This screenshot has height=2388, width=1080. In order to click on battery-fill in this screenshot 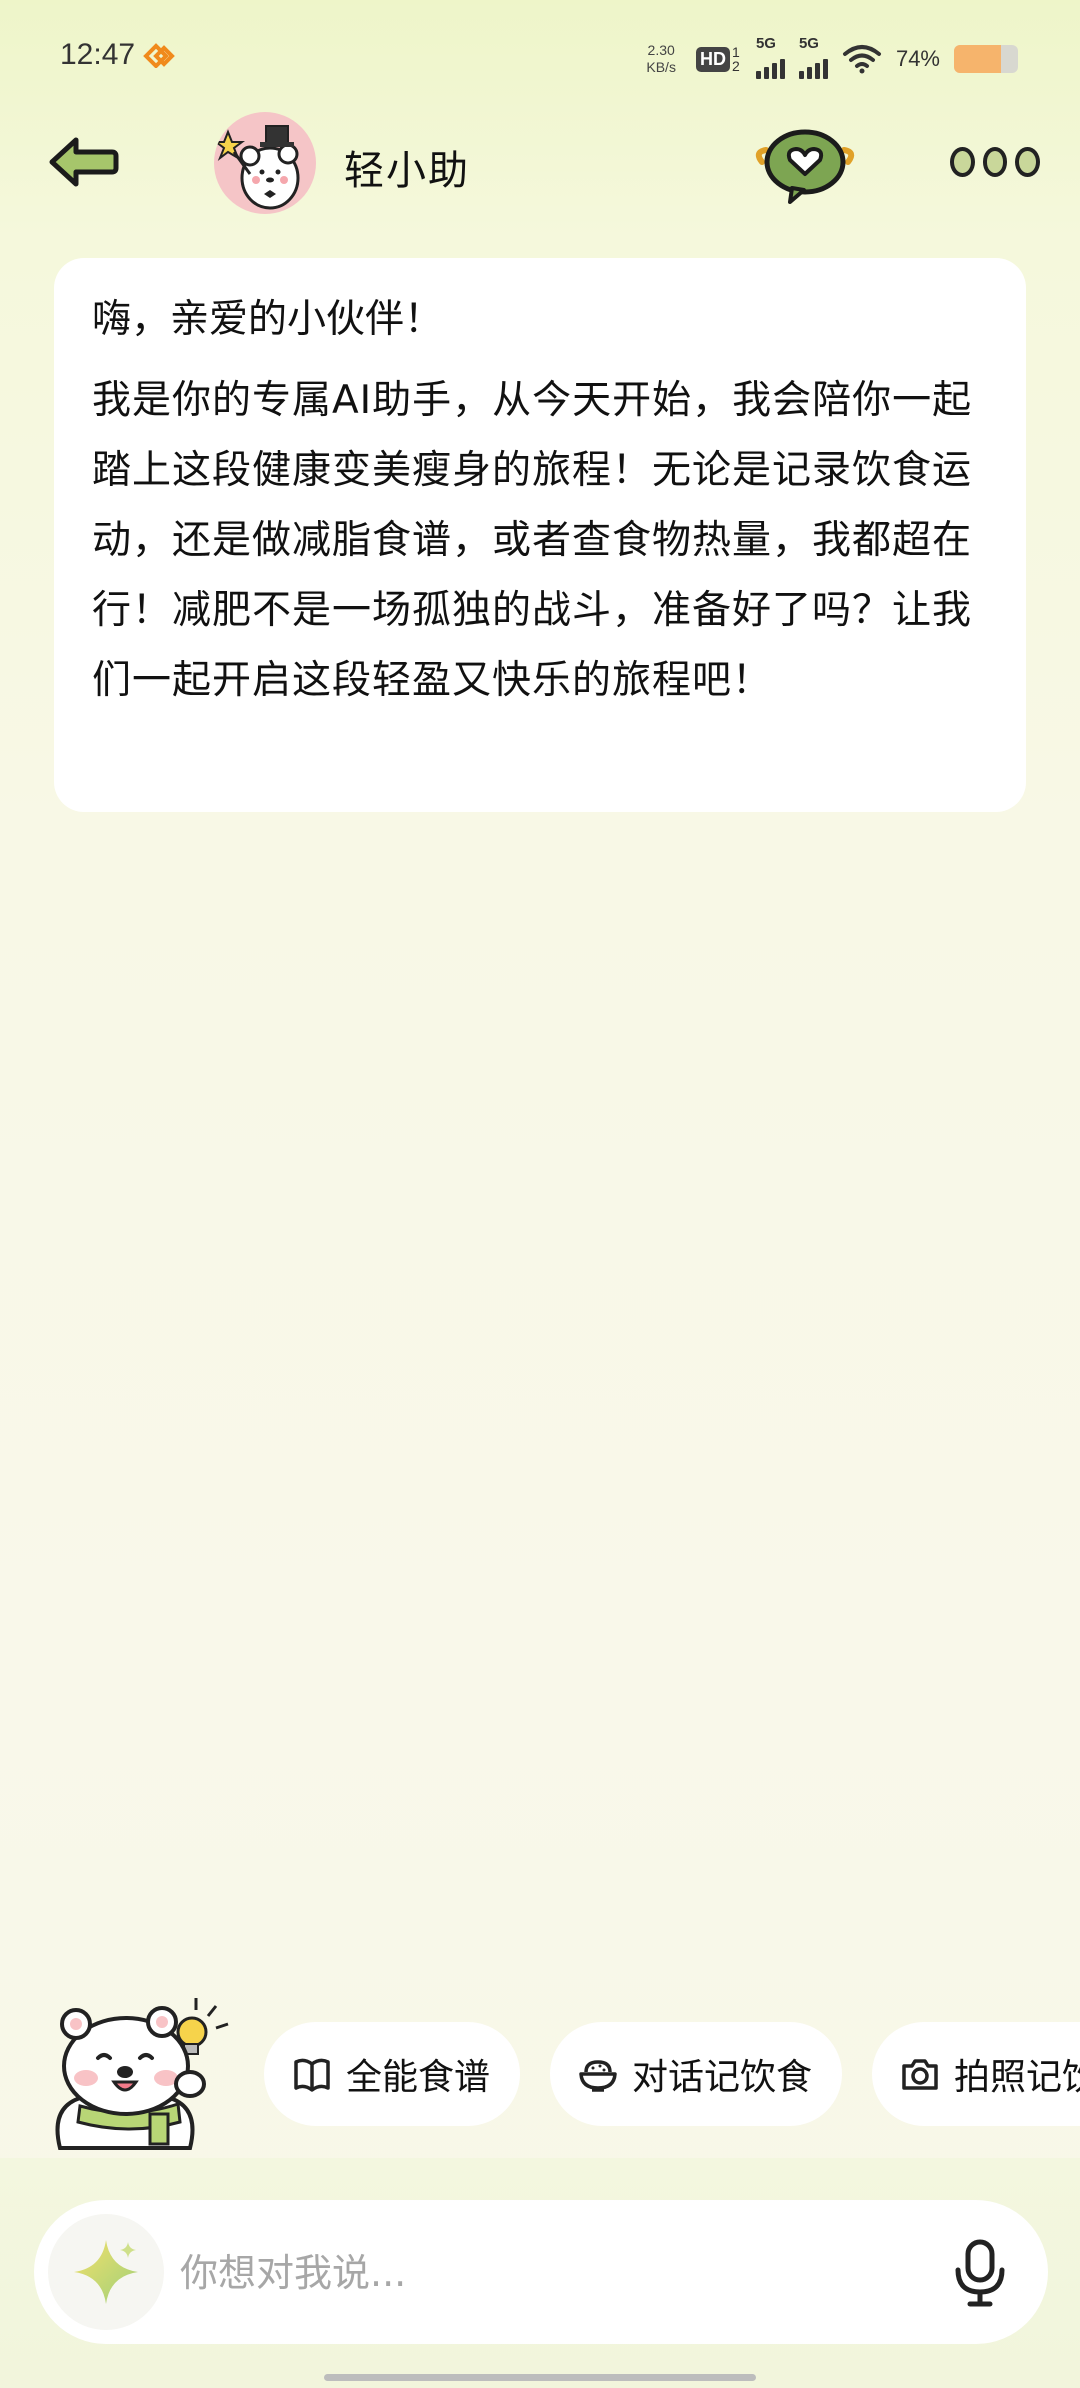, I will do `click(978, 59)`.